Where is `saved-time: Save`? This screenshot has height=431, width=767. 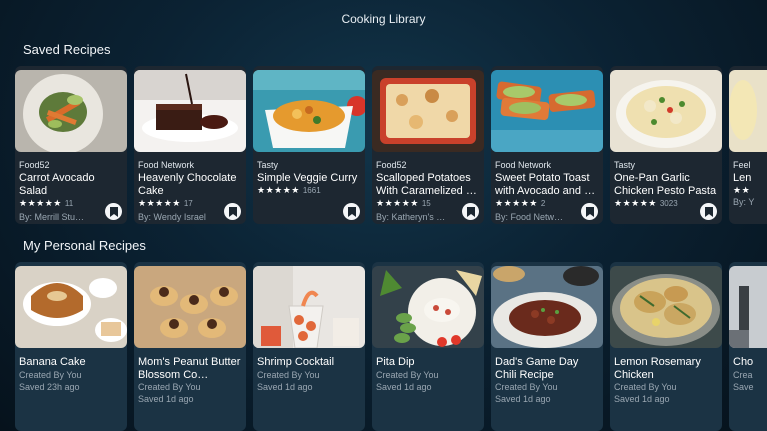 saved-time: Save is located at coordinates (743, 387).